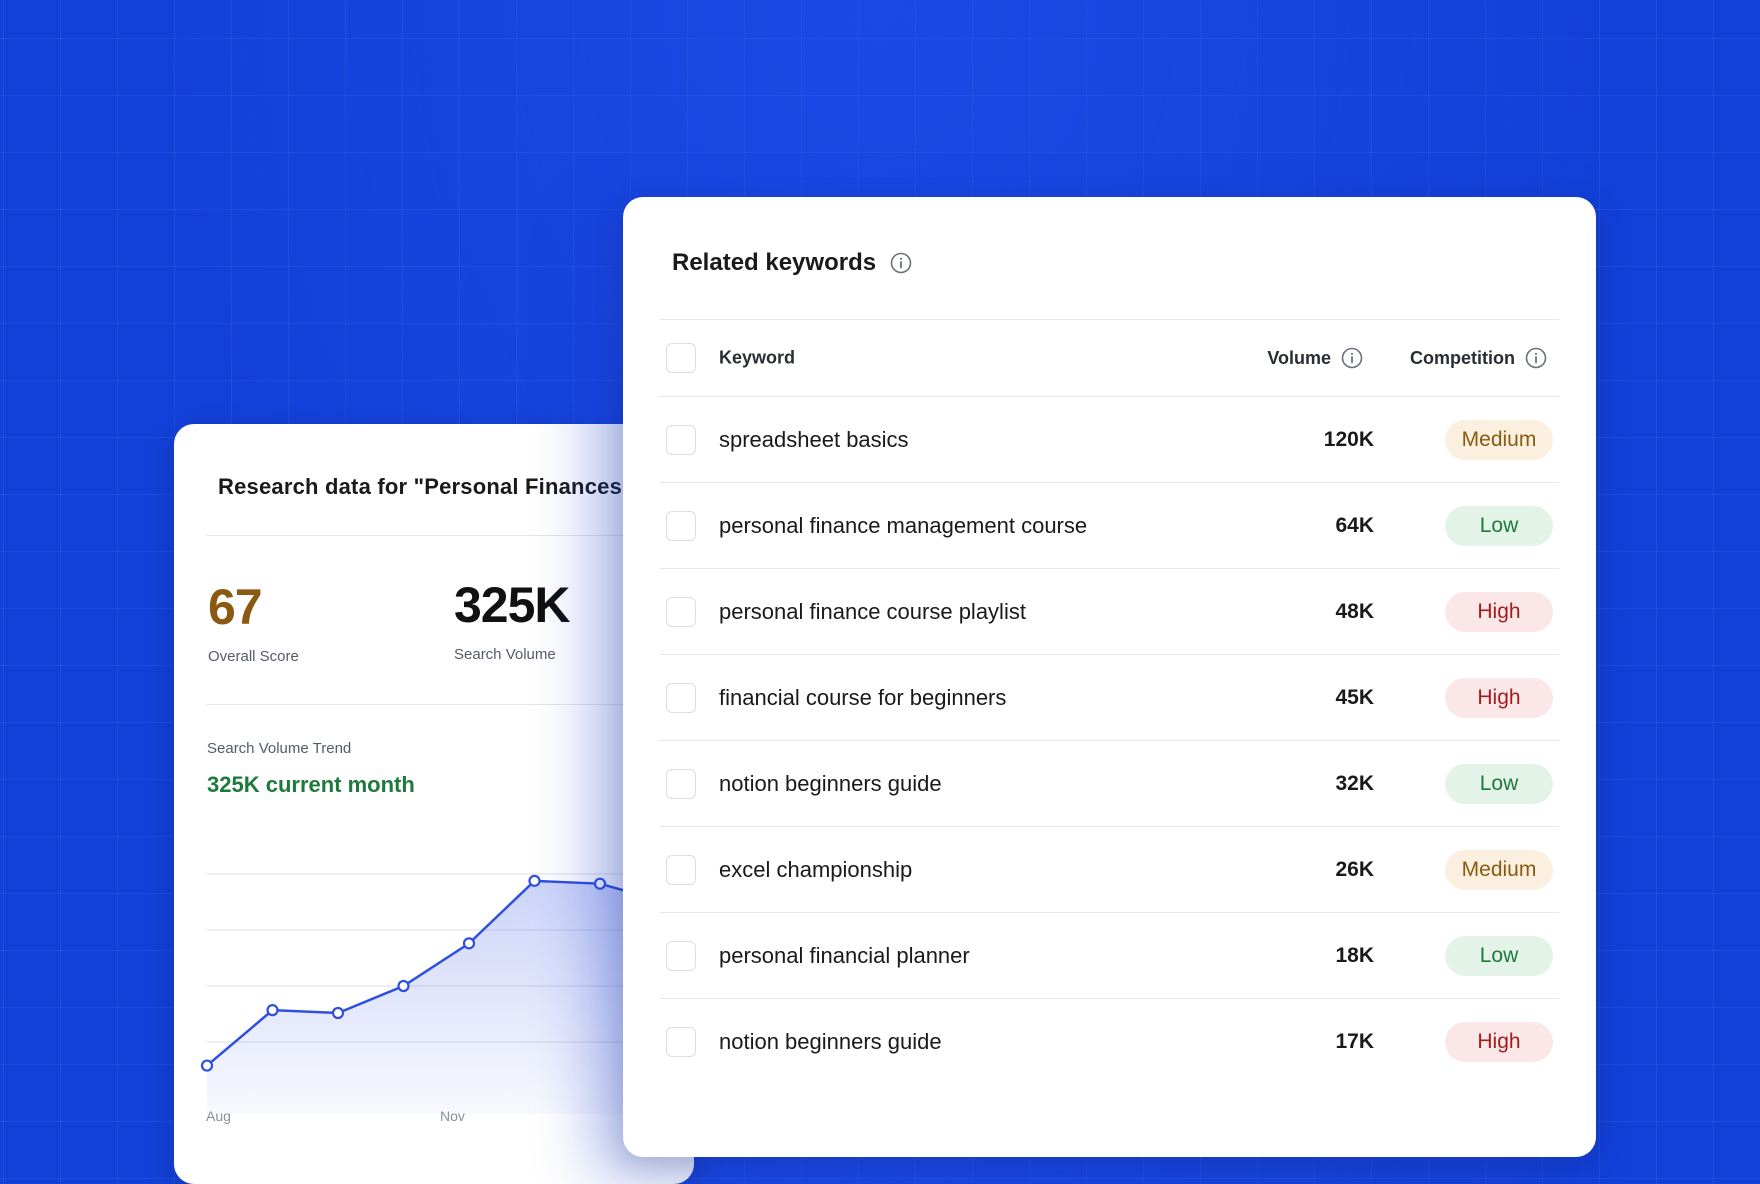  I want to click on volume-column-header: Volume, so click(1315, 358).